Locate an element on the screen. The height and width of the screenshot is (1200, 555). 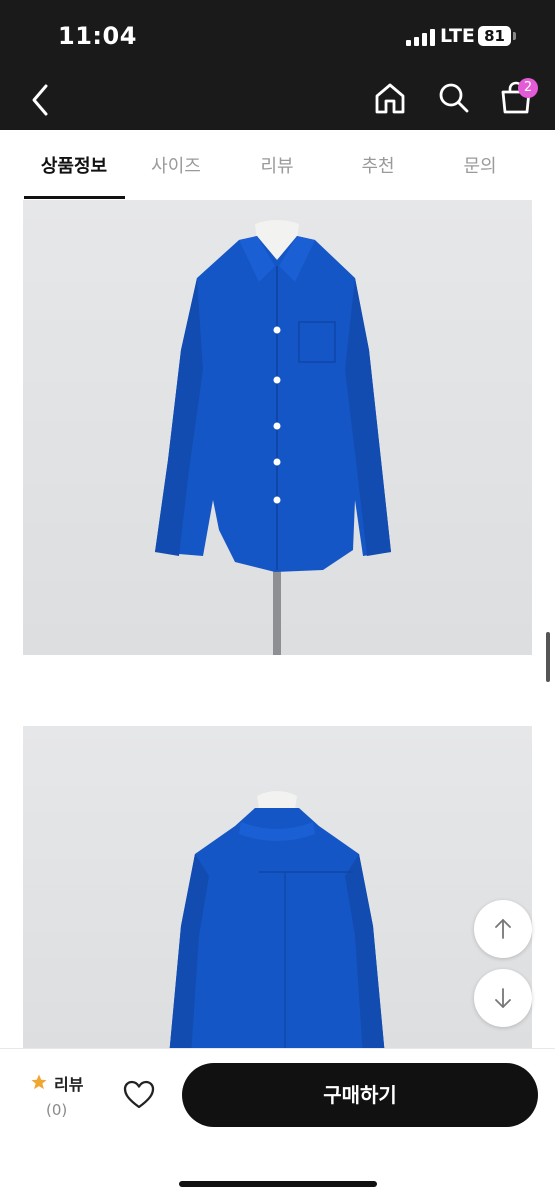
arrow-down-icon is located at coordinates (503, 998).